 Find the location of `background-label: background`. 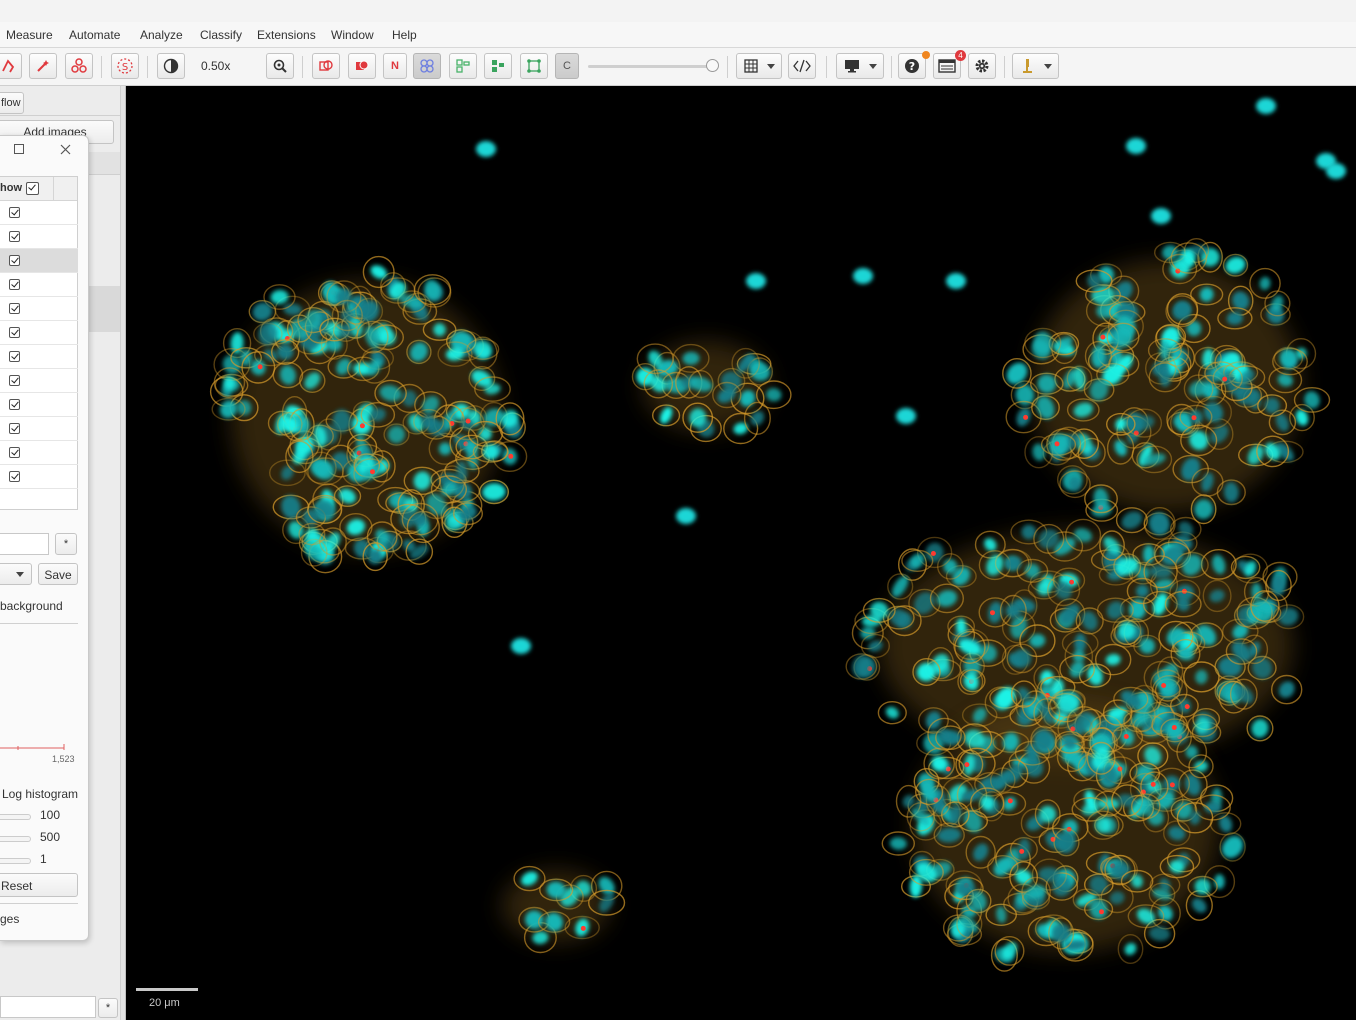

background-label: background is located at coordinates (31, 606).